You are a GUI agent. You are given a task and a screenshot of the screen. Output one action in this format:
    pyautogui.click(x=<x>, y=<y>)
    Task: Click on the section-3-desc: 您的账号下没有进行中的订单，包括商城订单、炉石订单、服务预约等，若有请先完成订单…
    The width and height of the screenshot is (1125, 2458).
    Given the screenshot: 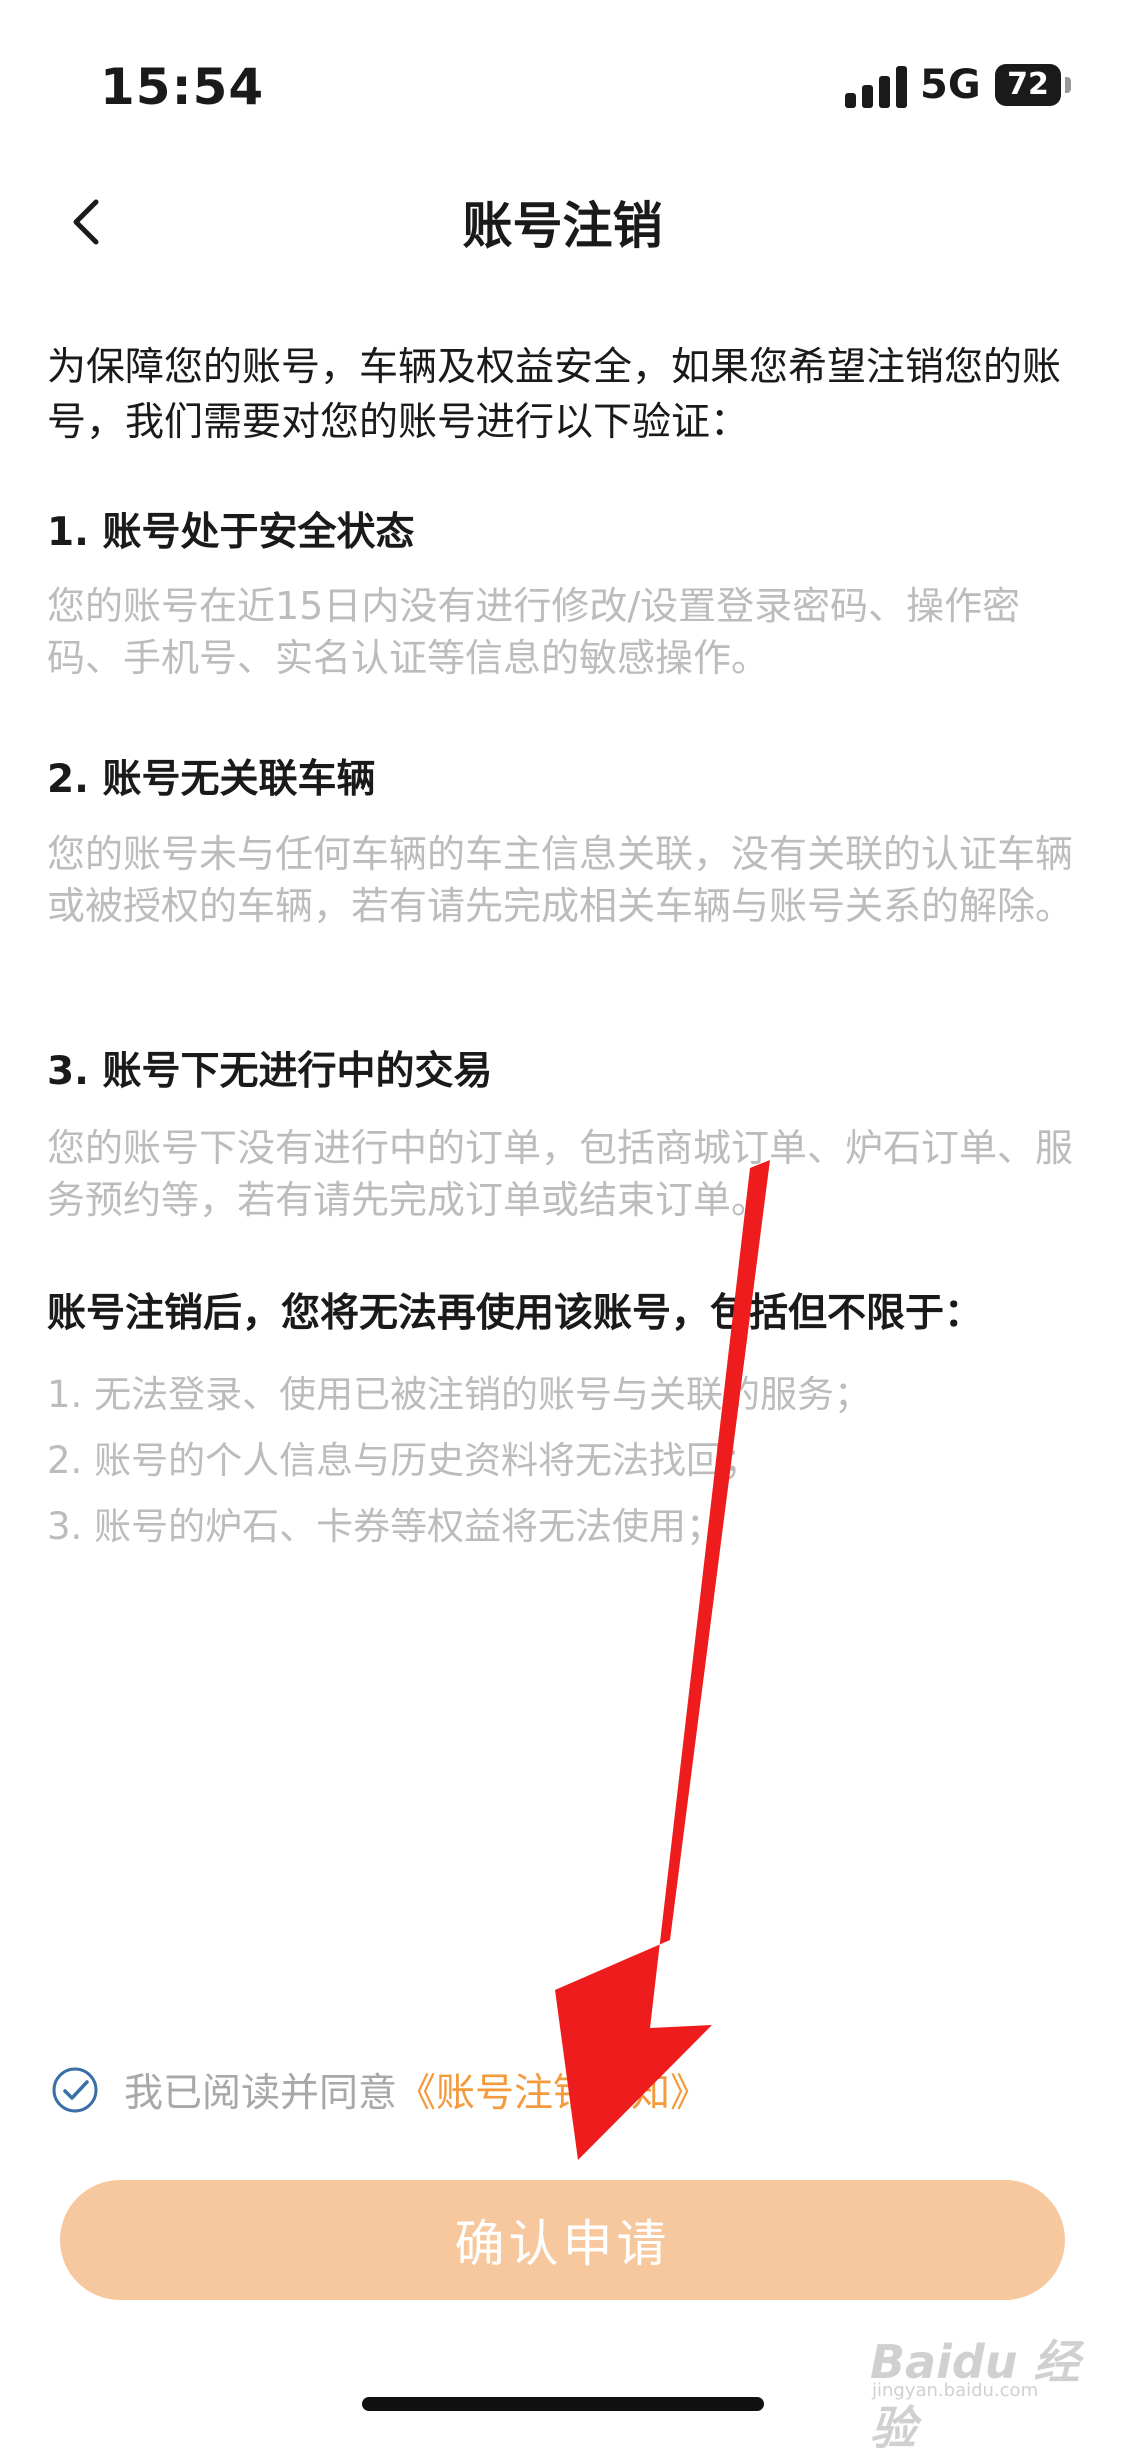 What is the action you would take?
    pyautogui.click(x=560, y=1174)
    